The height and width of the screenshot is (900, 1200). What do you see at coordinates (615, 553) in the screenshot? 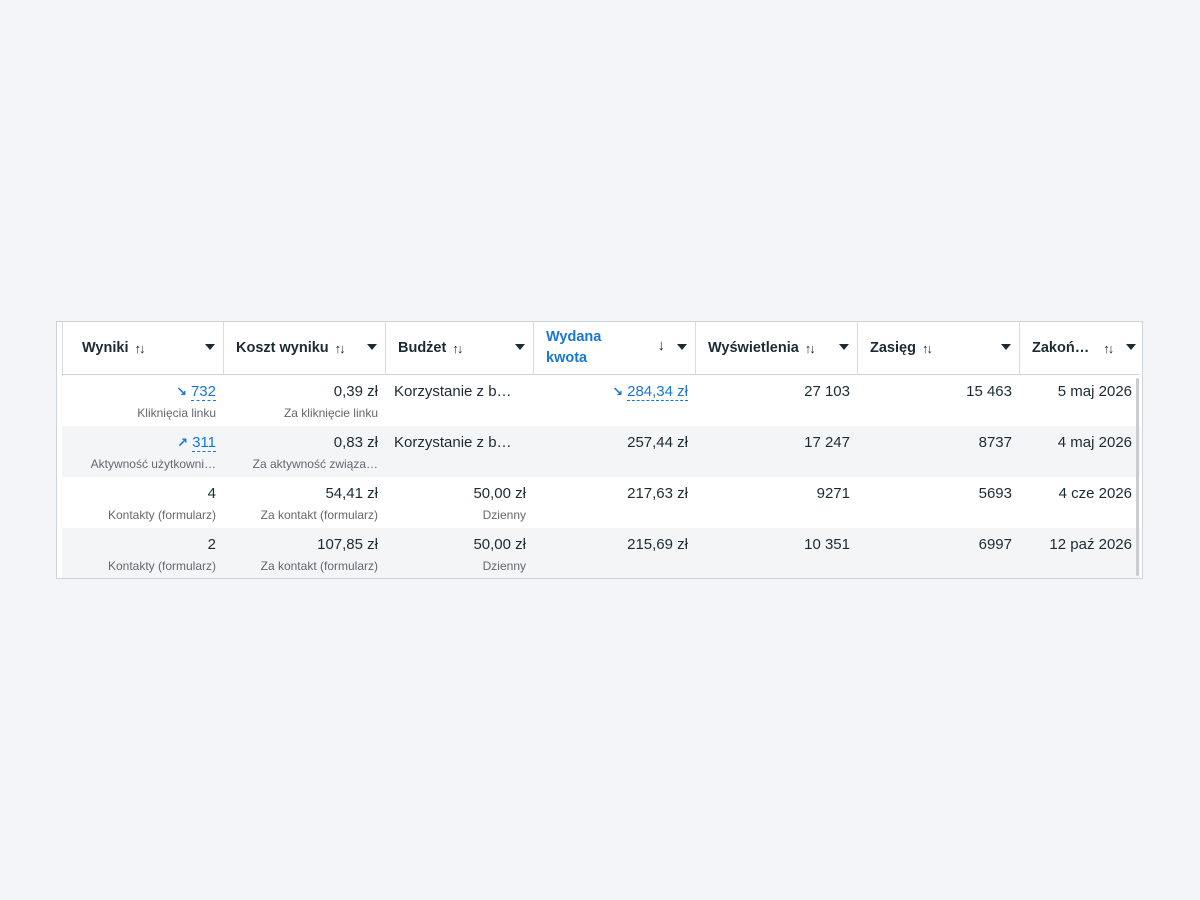
I see `cell-spent: 215,69 zł` at bounding box center [615, 553].